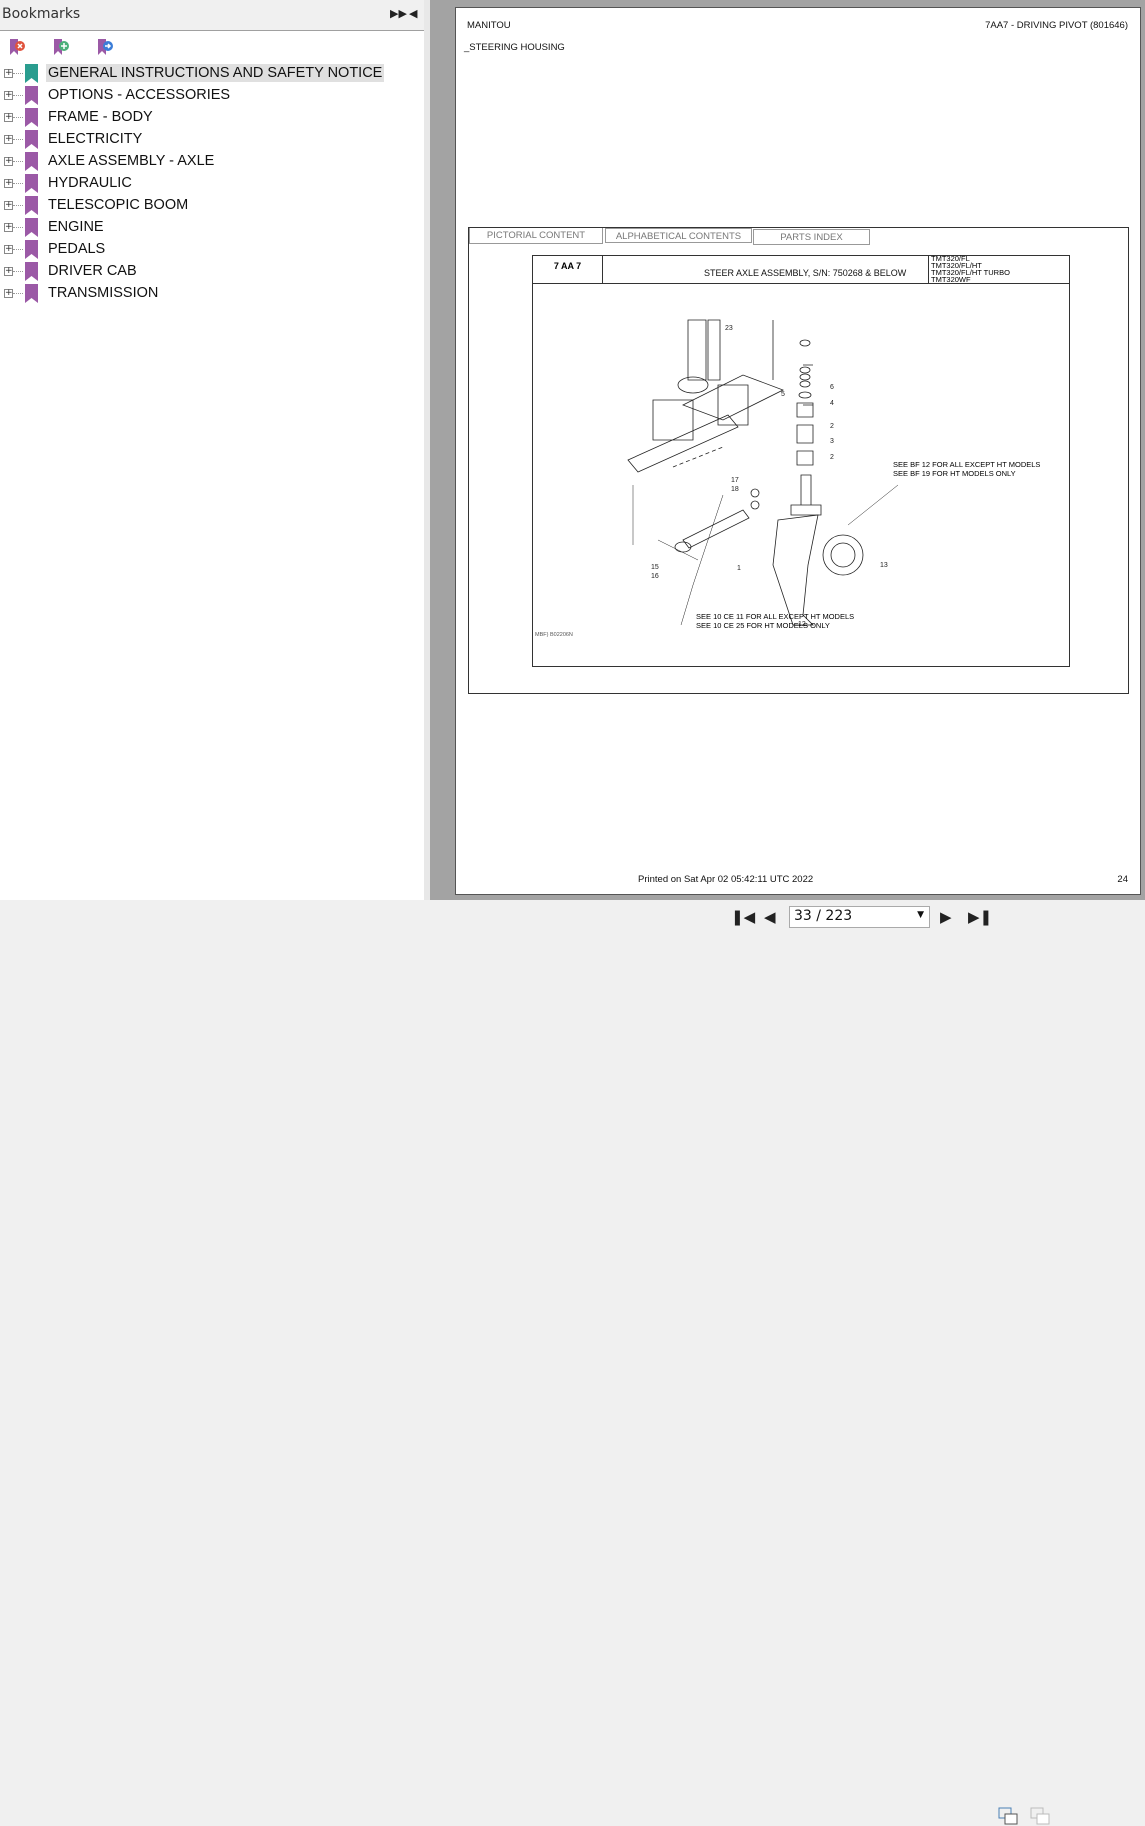 This screenshot has height=1826, width=1145. Describe the element at coordinates (103, 293) in the screenshot. I see `bookmark-label: TRANSMISSION` at that location.